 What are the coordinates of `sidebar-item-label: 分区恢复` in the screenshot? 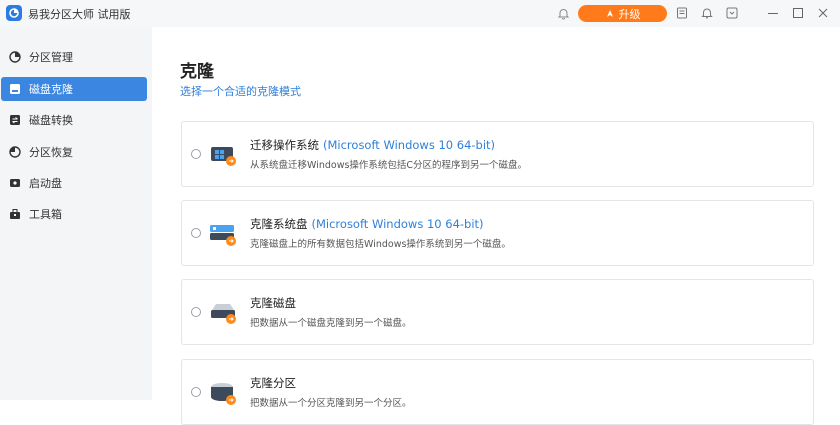 It's located at (51, 152).